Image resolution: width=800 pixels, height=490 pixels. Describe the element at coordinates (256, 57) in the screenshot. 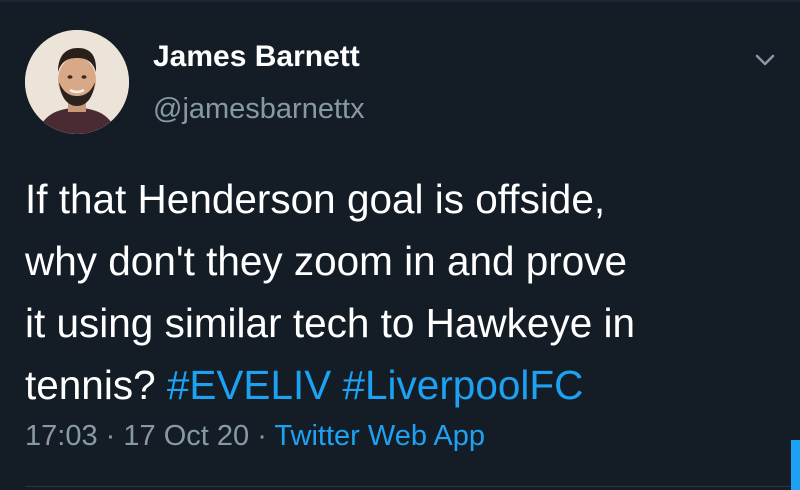

I see `display-name: James Barnett` at that location.